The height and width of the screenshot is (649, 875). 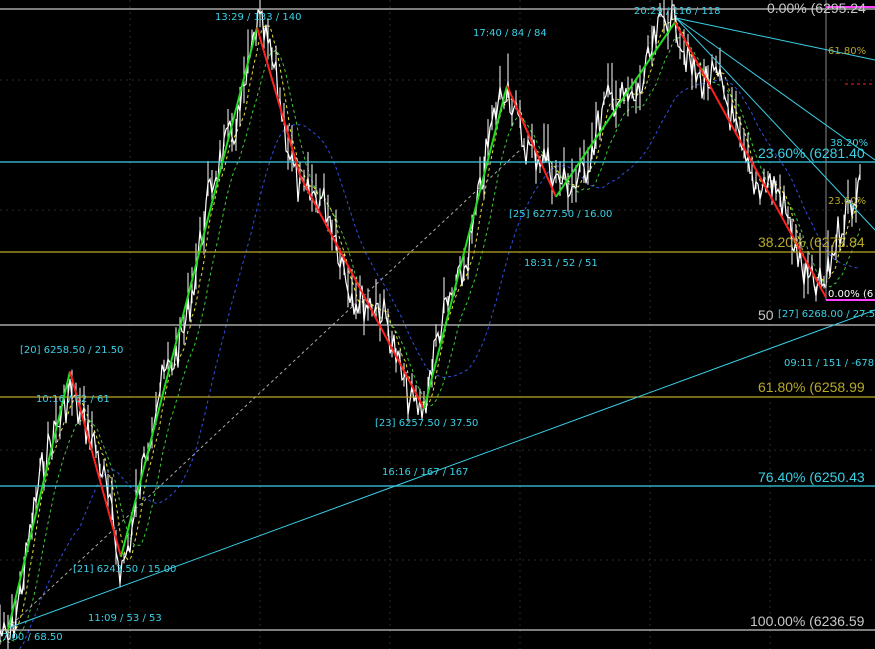 I want to click on fib-label-38-2: 38.20% (6272.84, so click(x=811, y=242).